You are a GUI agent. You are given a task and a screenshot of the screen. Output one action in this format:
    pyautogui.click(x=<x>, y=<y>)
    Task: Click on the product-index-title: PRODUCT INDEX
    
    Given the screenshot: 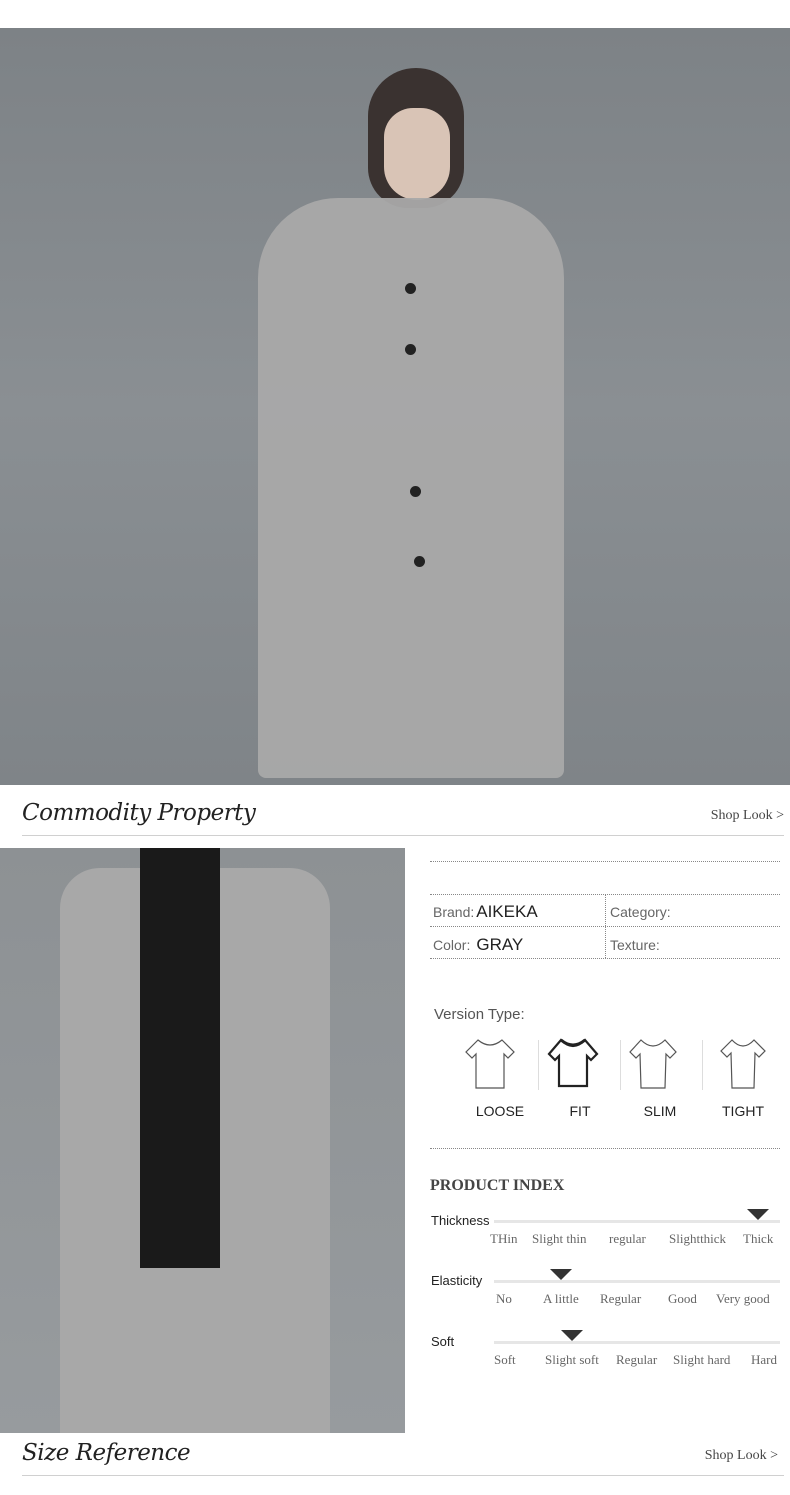 What is the action you would take?
    pyautogui.click(x=497, y=1185)
    